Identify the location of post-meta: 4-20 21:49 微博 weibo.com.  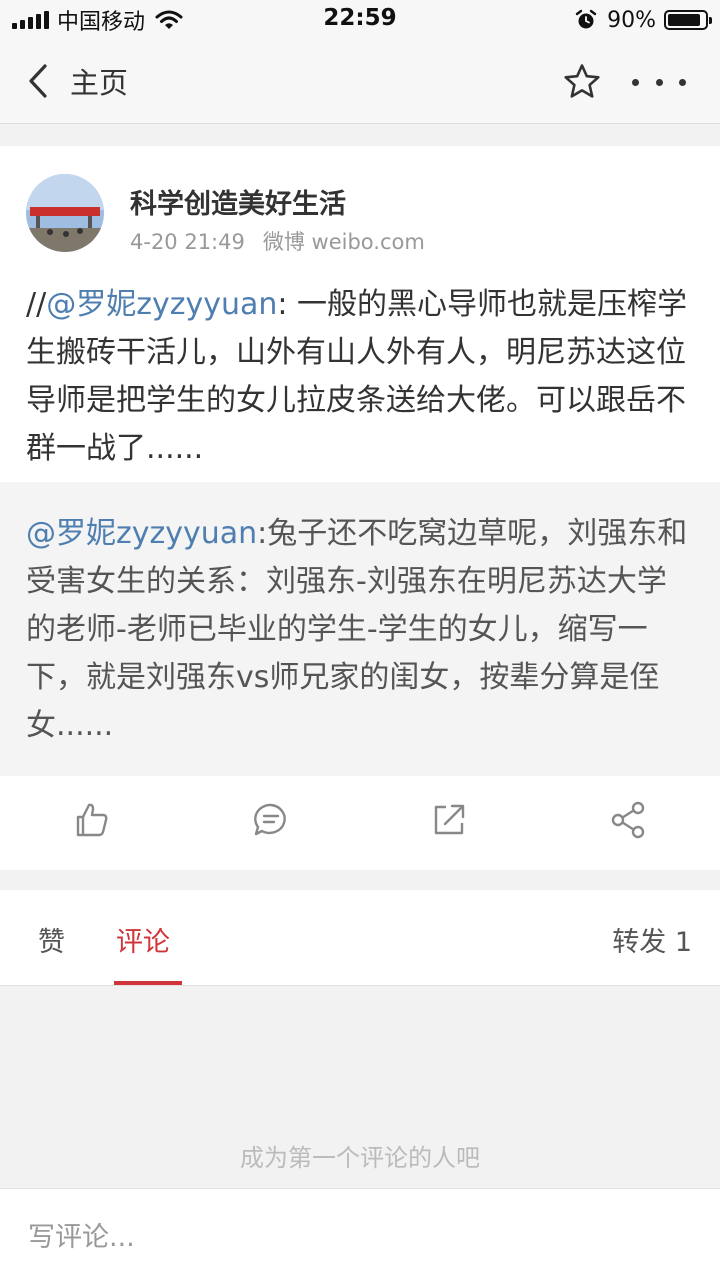
(277, 241).